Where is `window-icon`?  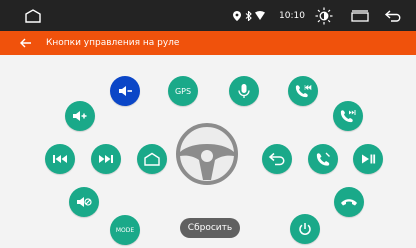 window-icon is located at coordinates (360, 15).